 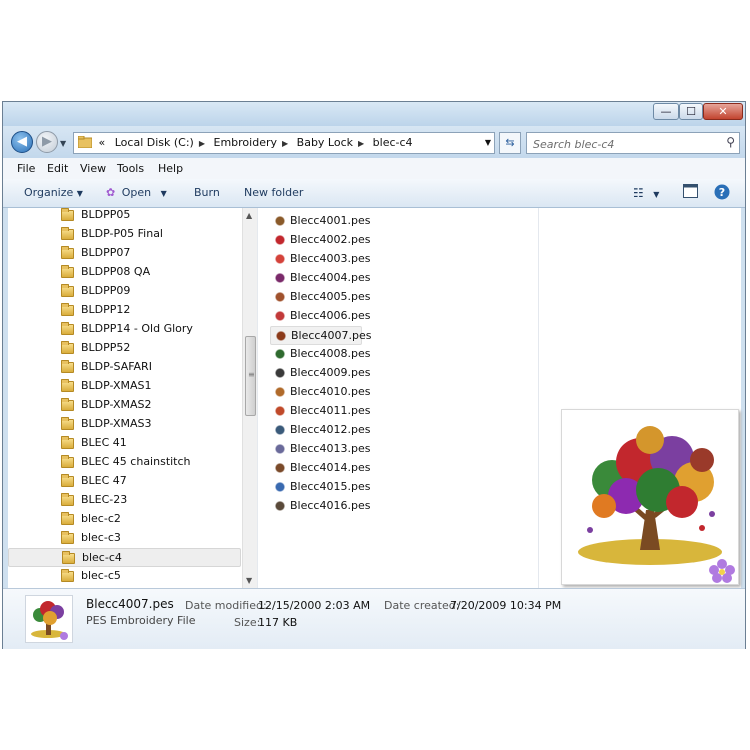 What do you see at coordinates (320, 297) in the screenshot?
I see `file-item: Blecc4005.pes` at bounding box center [320, 297].